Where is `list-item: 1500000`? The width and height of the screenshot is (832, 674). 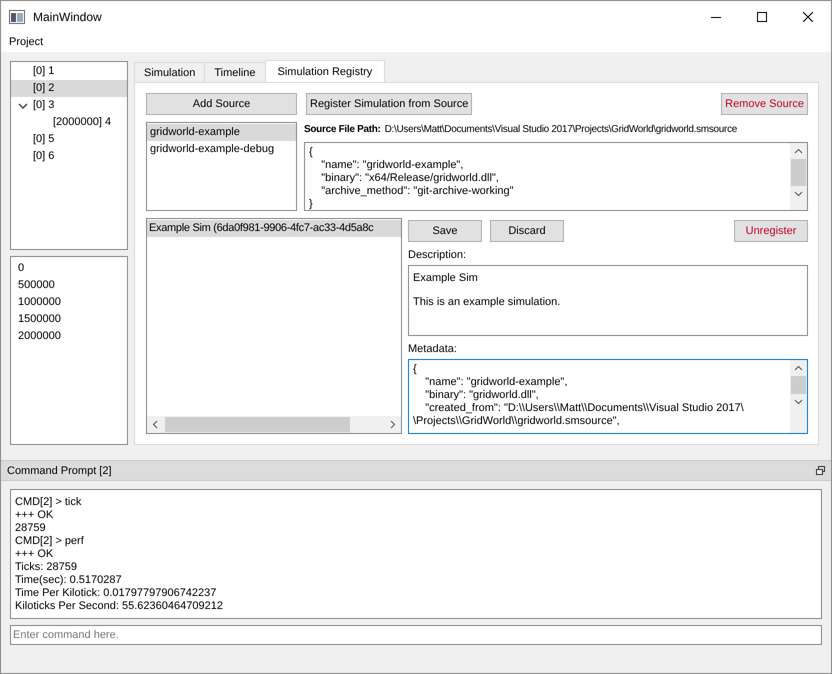
list-item: 1500000 is located at coordinates (71, 319).